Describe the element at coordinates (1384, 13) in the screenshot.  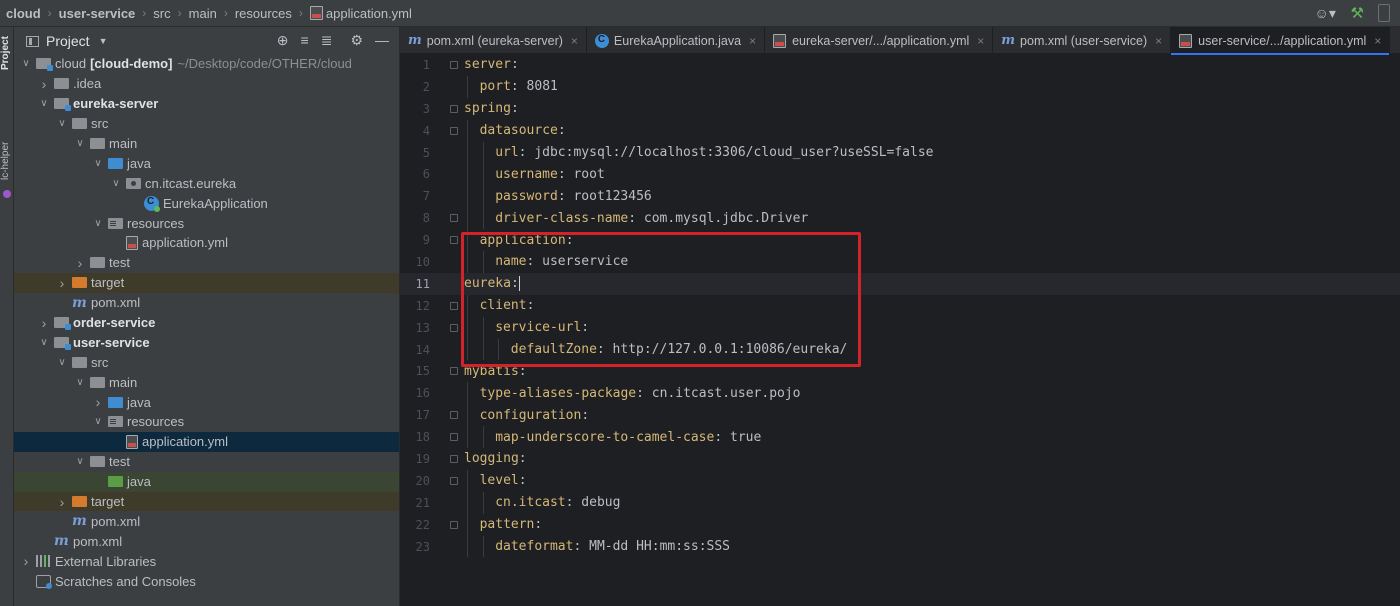
I see `run-config-icon` at that location.